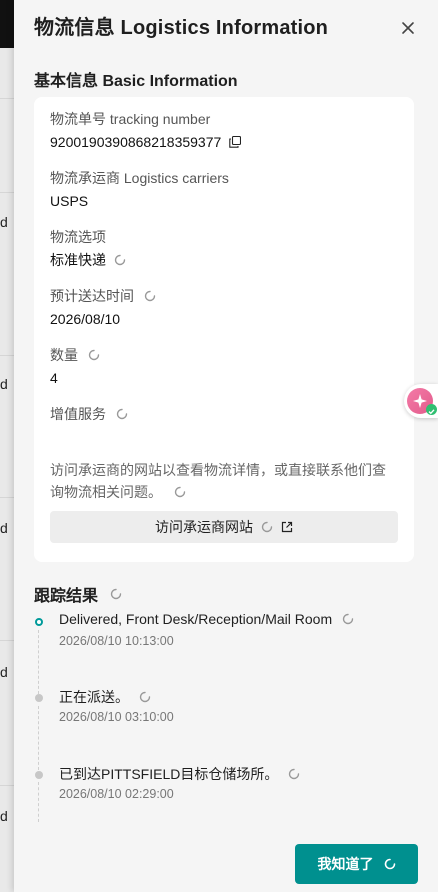 The image size is (438, 892). I want to click on shipping-option-value: 标准快递, so click(78, 260).